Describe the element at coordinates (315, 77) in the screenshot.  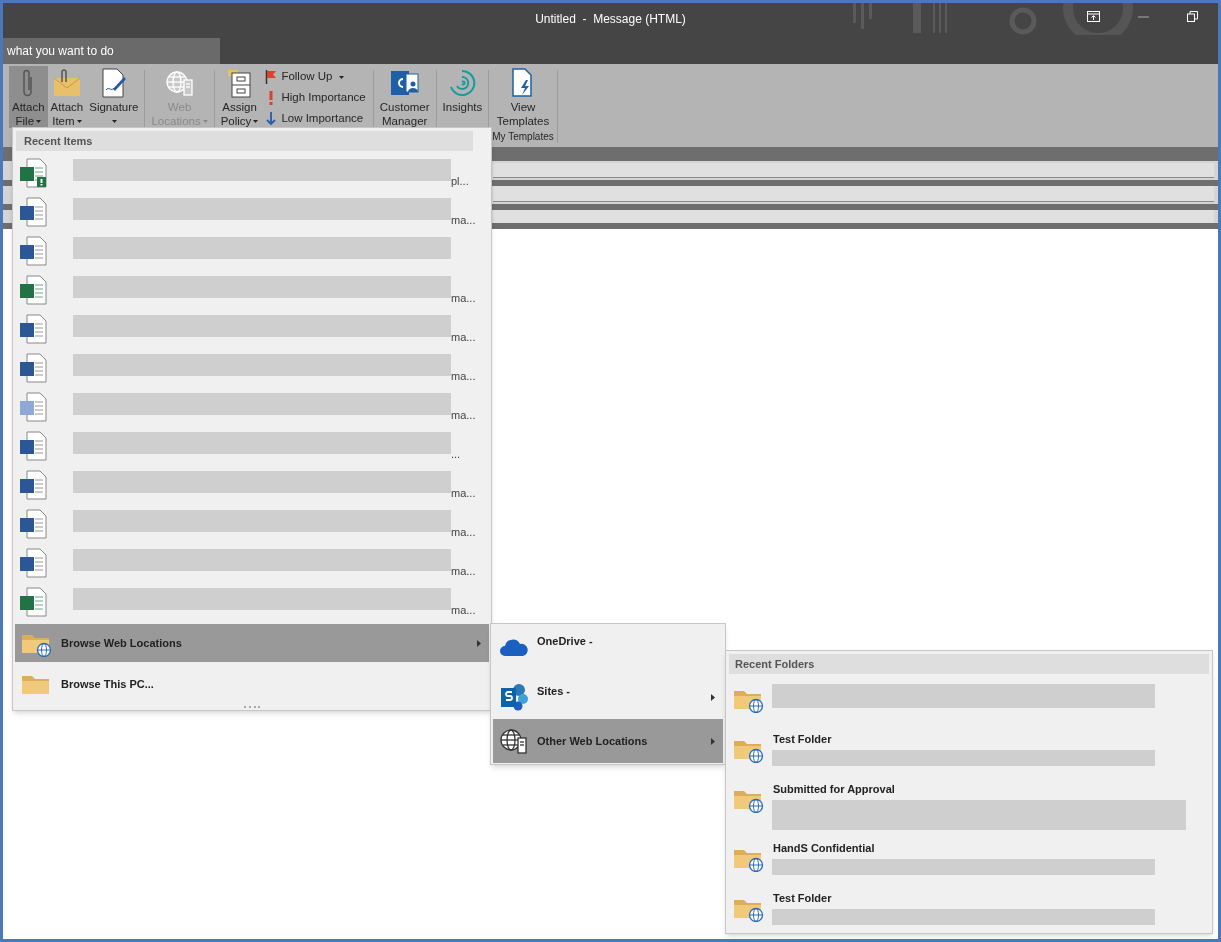
I see `ribbon-button: Follow Up` at that location.